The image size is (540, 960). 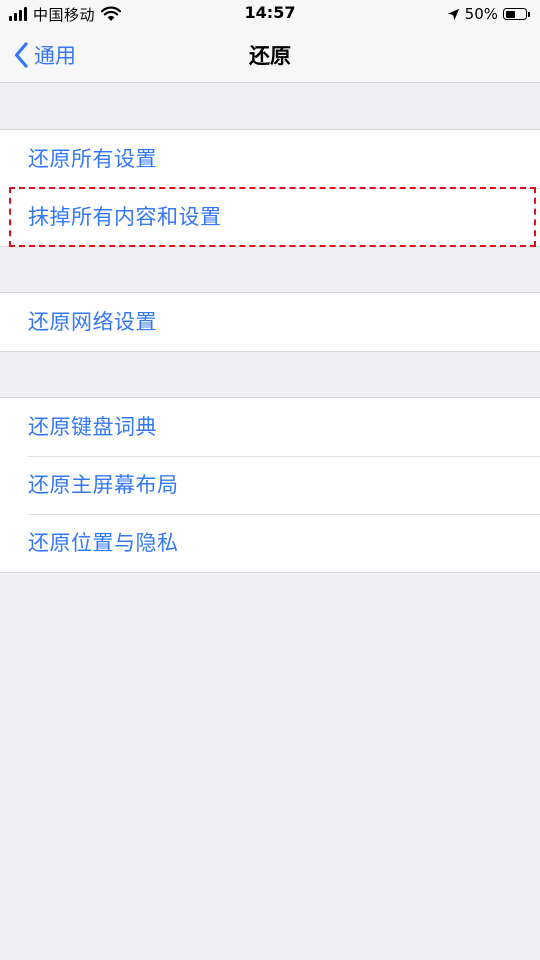 I want to click on battery-fill, so click(x=510, y=14).